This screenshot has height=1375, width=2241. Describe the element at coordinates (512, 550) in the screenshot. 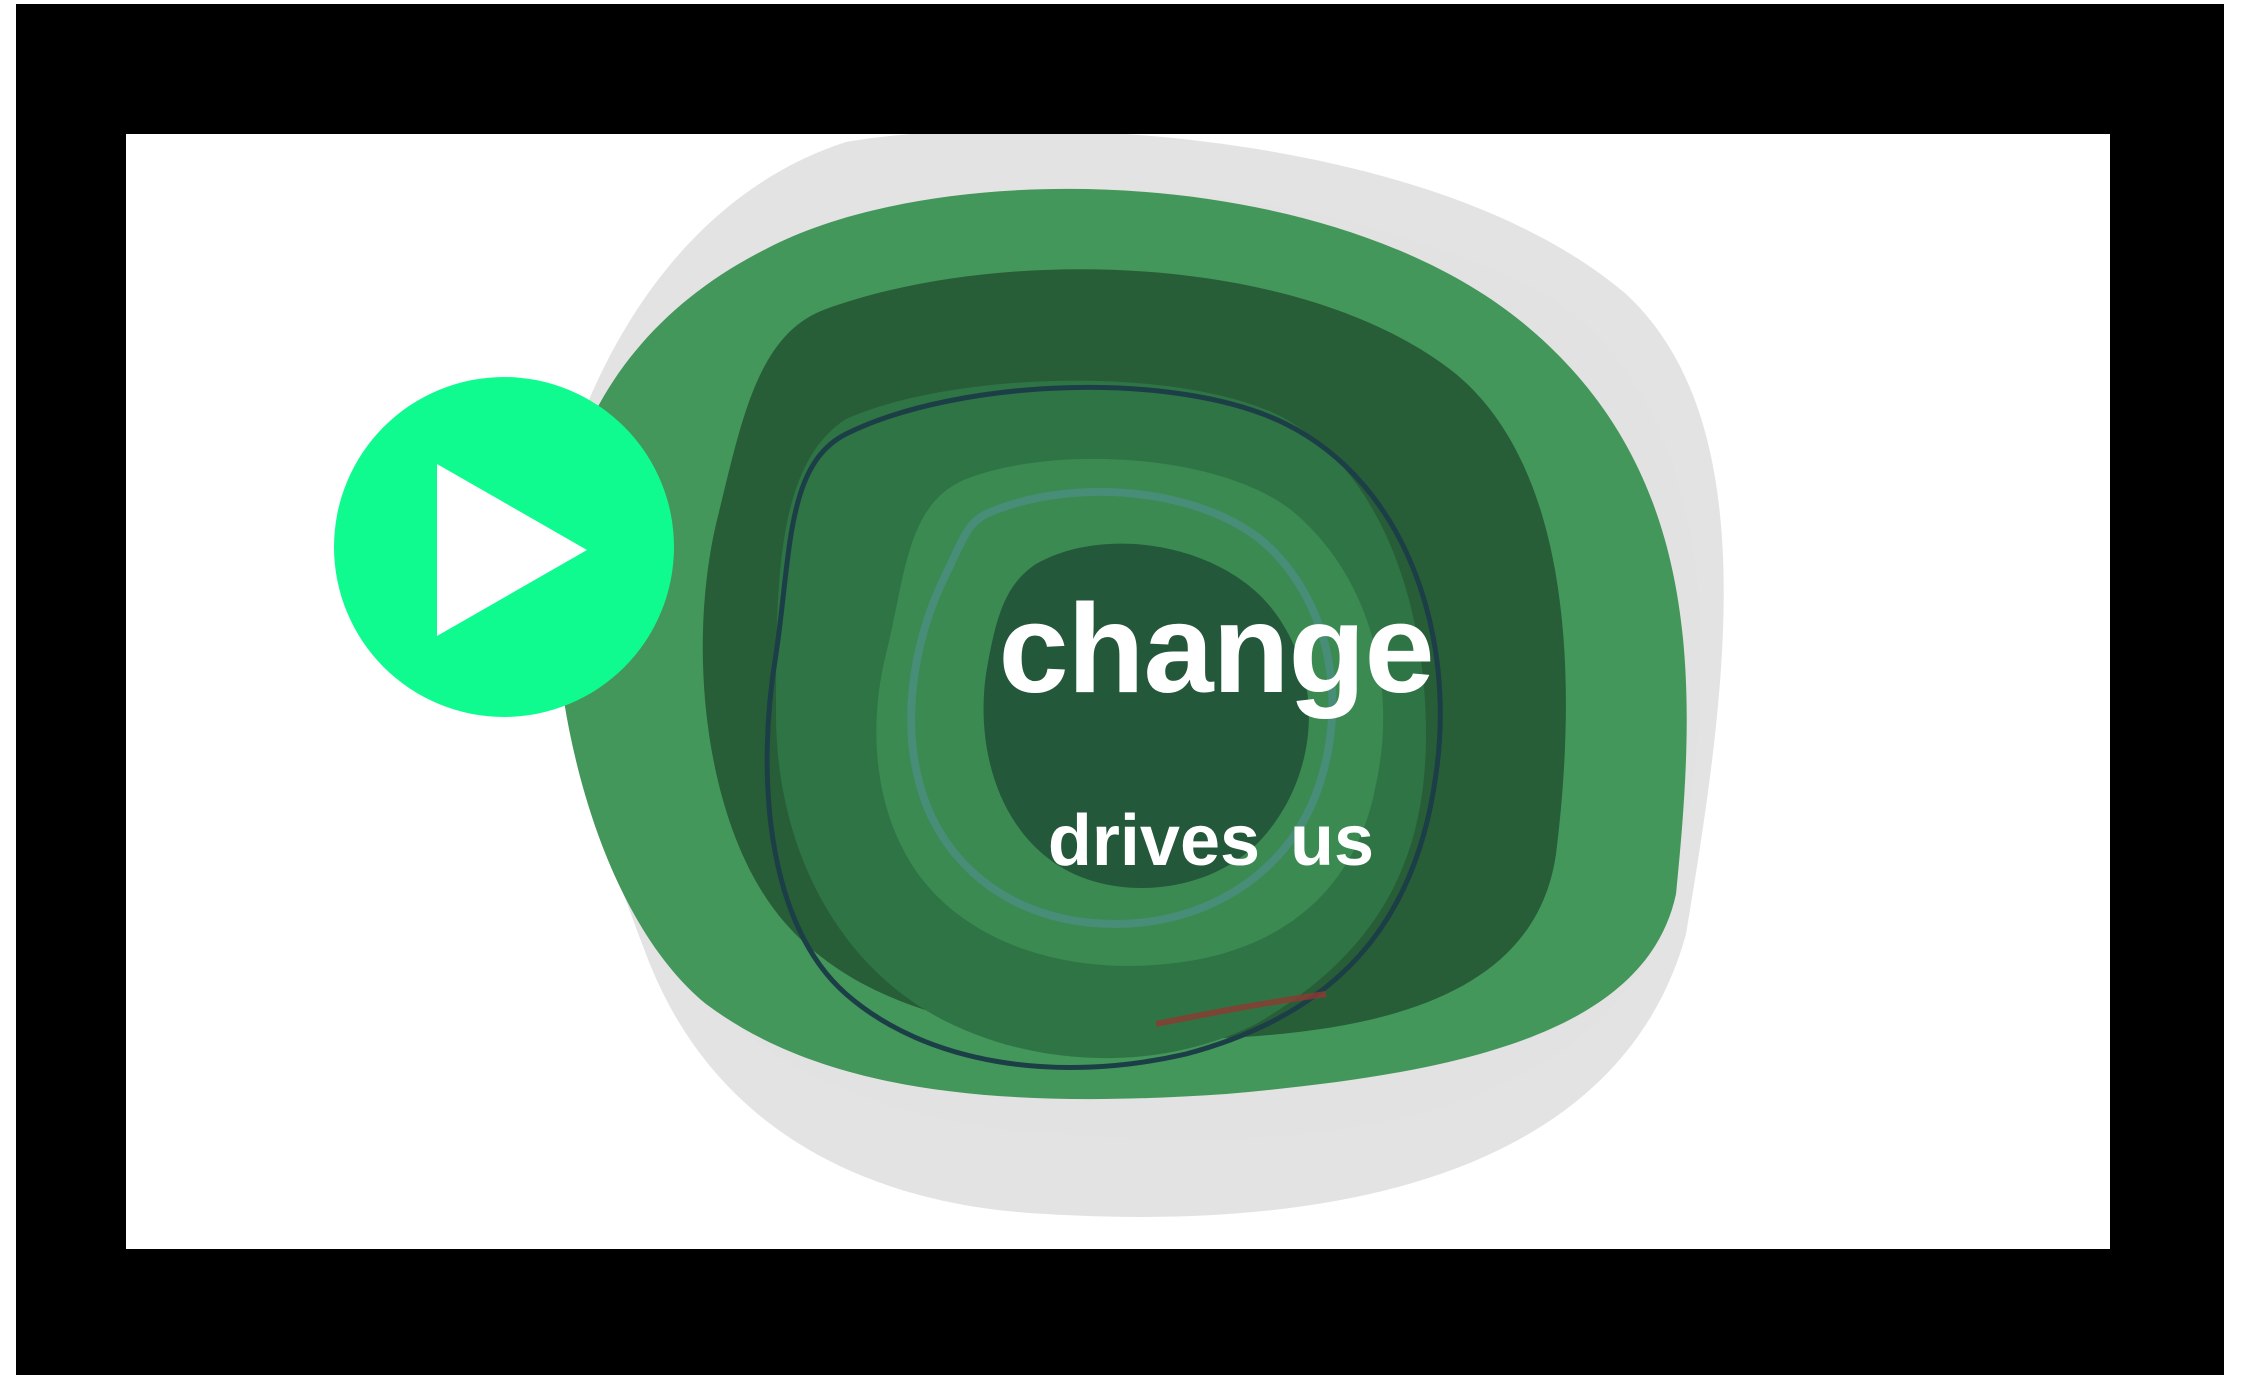

I see `play-icon` at that location.